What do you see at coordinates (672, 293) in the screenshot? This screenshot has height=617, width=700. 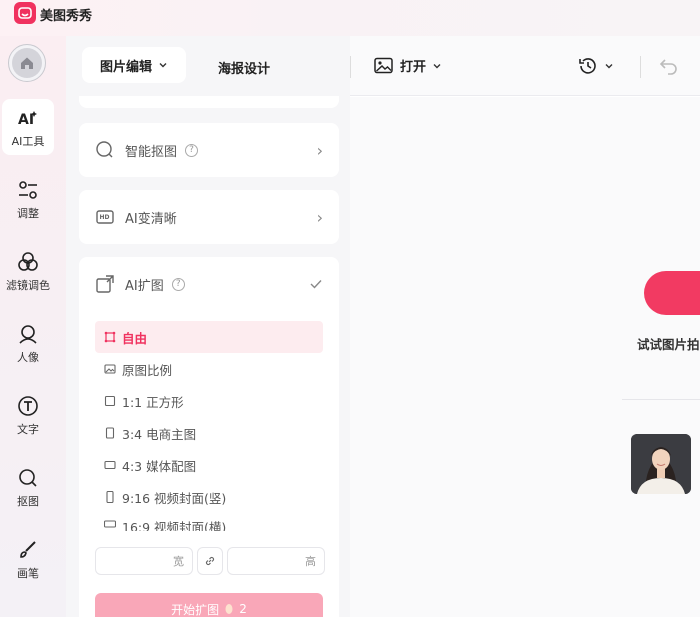 I see `upload-button` at bounding box center [672, 293].